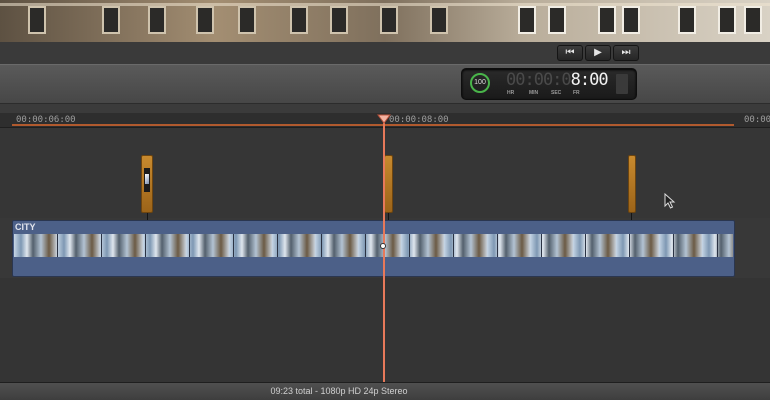 The height and width of the screenshot is (400, 770). I want to click on video-viewer, so click(385, 21).